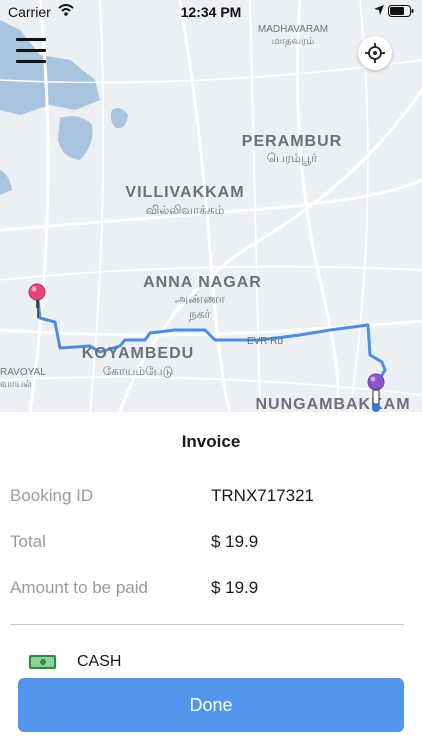 The height and width of the screenshot is (750, 422). What do you see at coordinates (200, 299) in the screenshot?
I see `map-label-anna-nagar-tamil-1: அண்ணா` at bounding box center [200, 299].